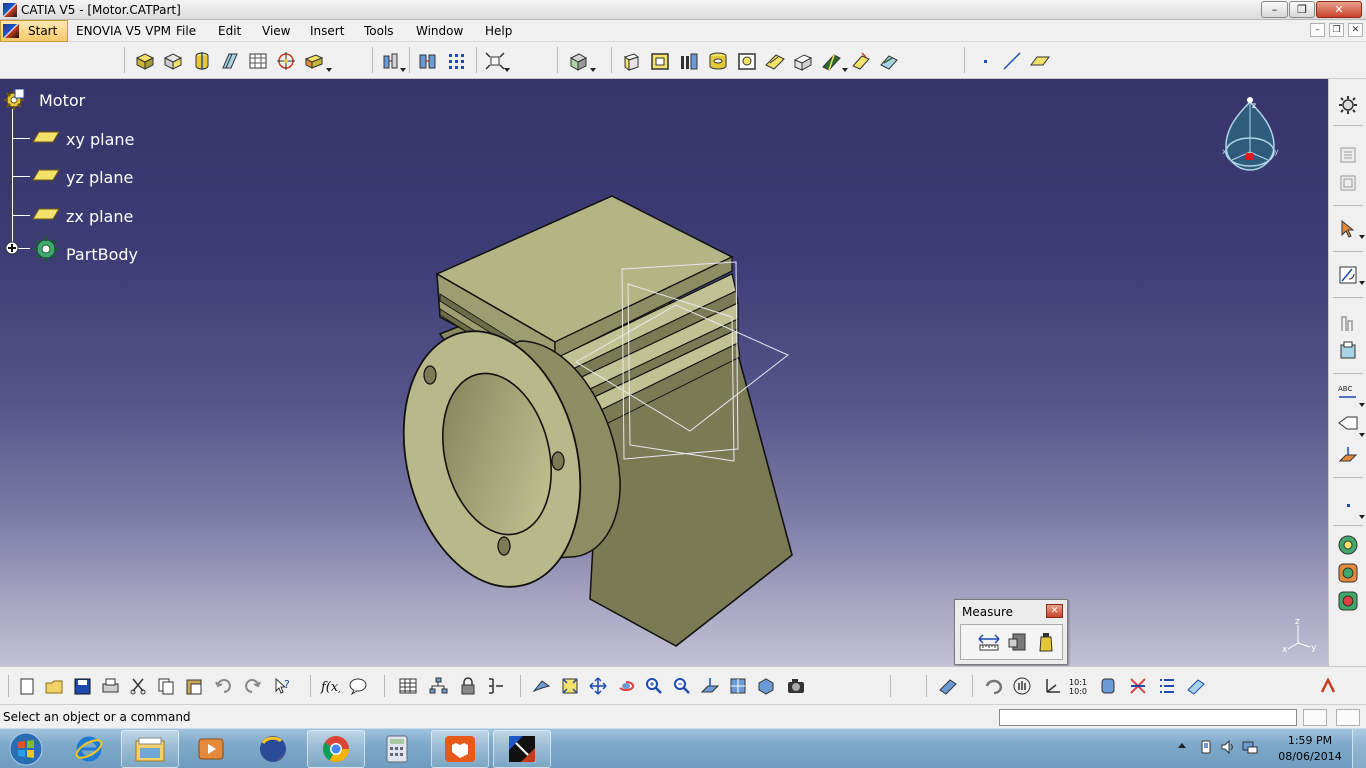 The image size is (1366, 768). Describe the element at coordinates (861, 61) in the screenshot. I see `replace-face-icon` at that location.